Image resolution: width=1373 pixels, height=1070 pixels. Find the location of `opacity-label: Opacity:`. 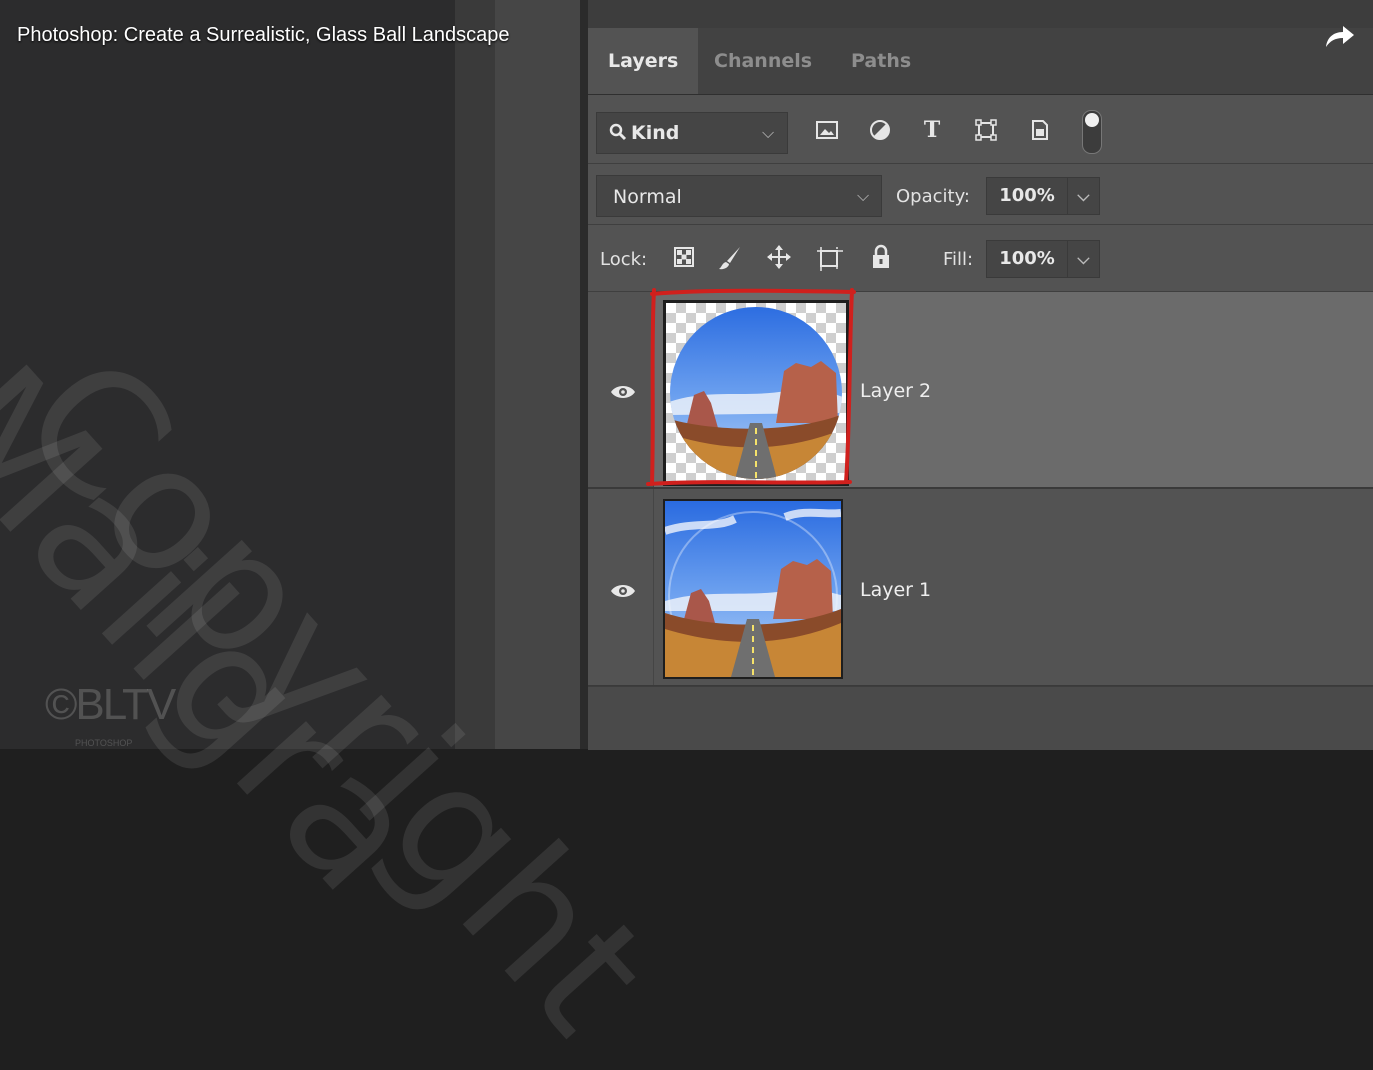

opacity-label: Opacity: is located at coordinates (933, 196).